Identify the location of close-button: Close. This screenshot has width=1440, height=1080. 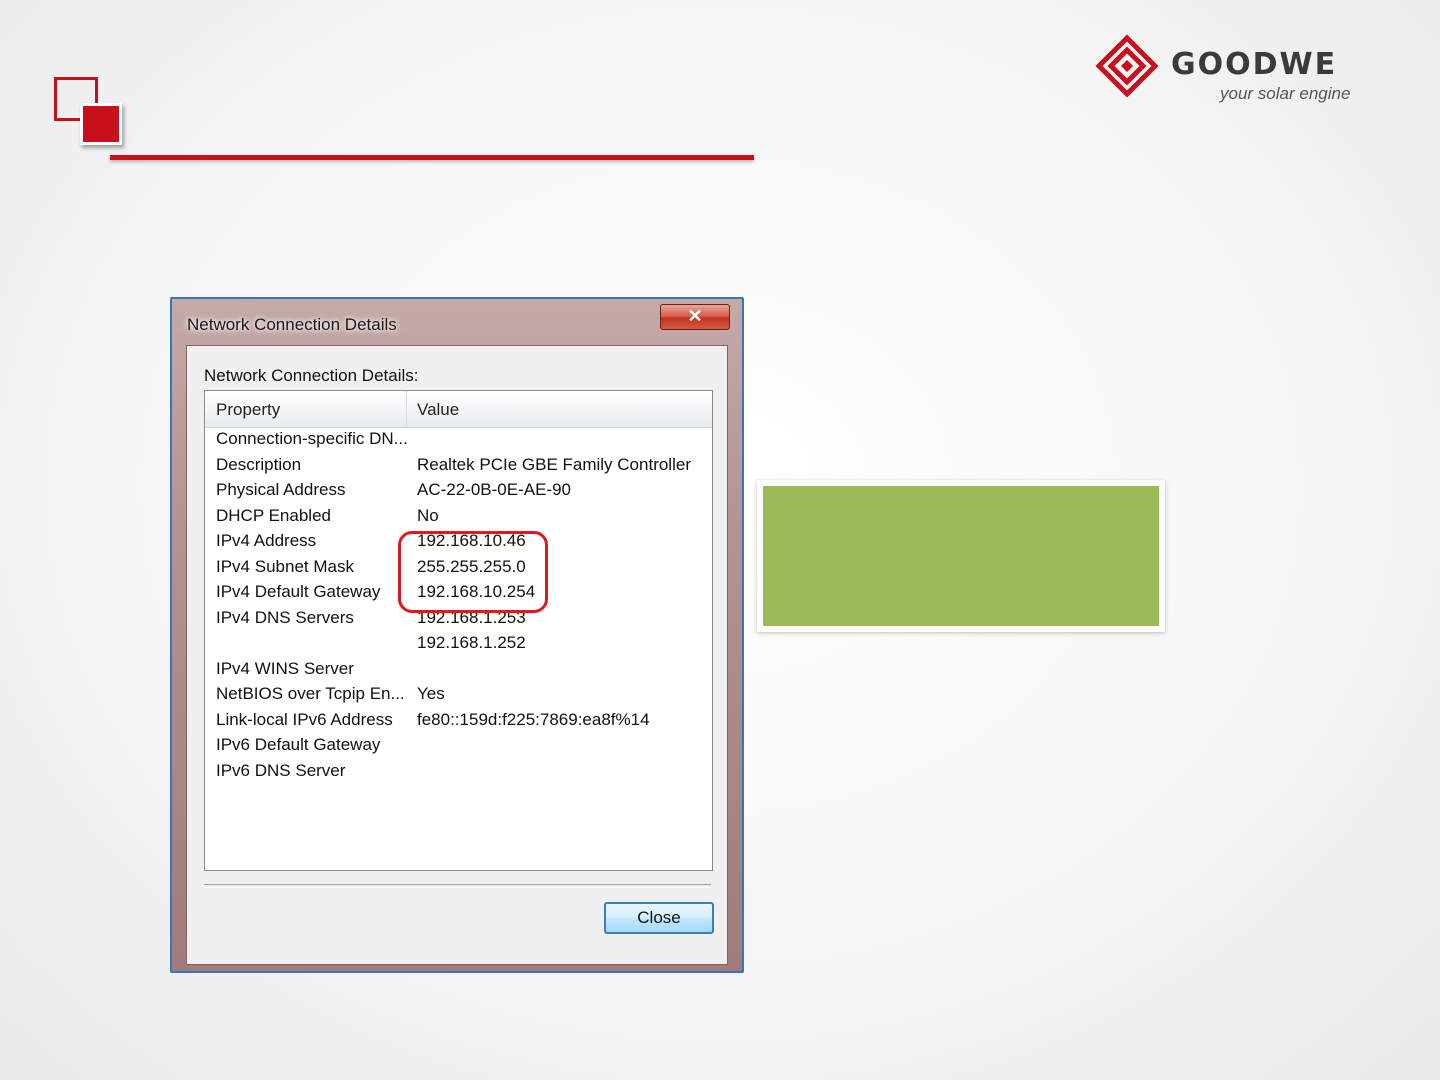
(659, 918).